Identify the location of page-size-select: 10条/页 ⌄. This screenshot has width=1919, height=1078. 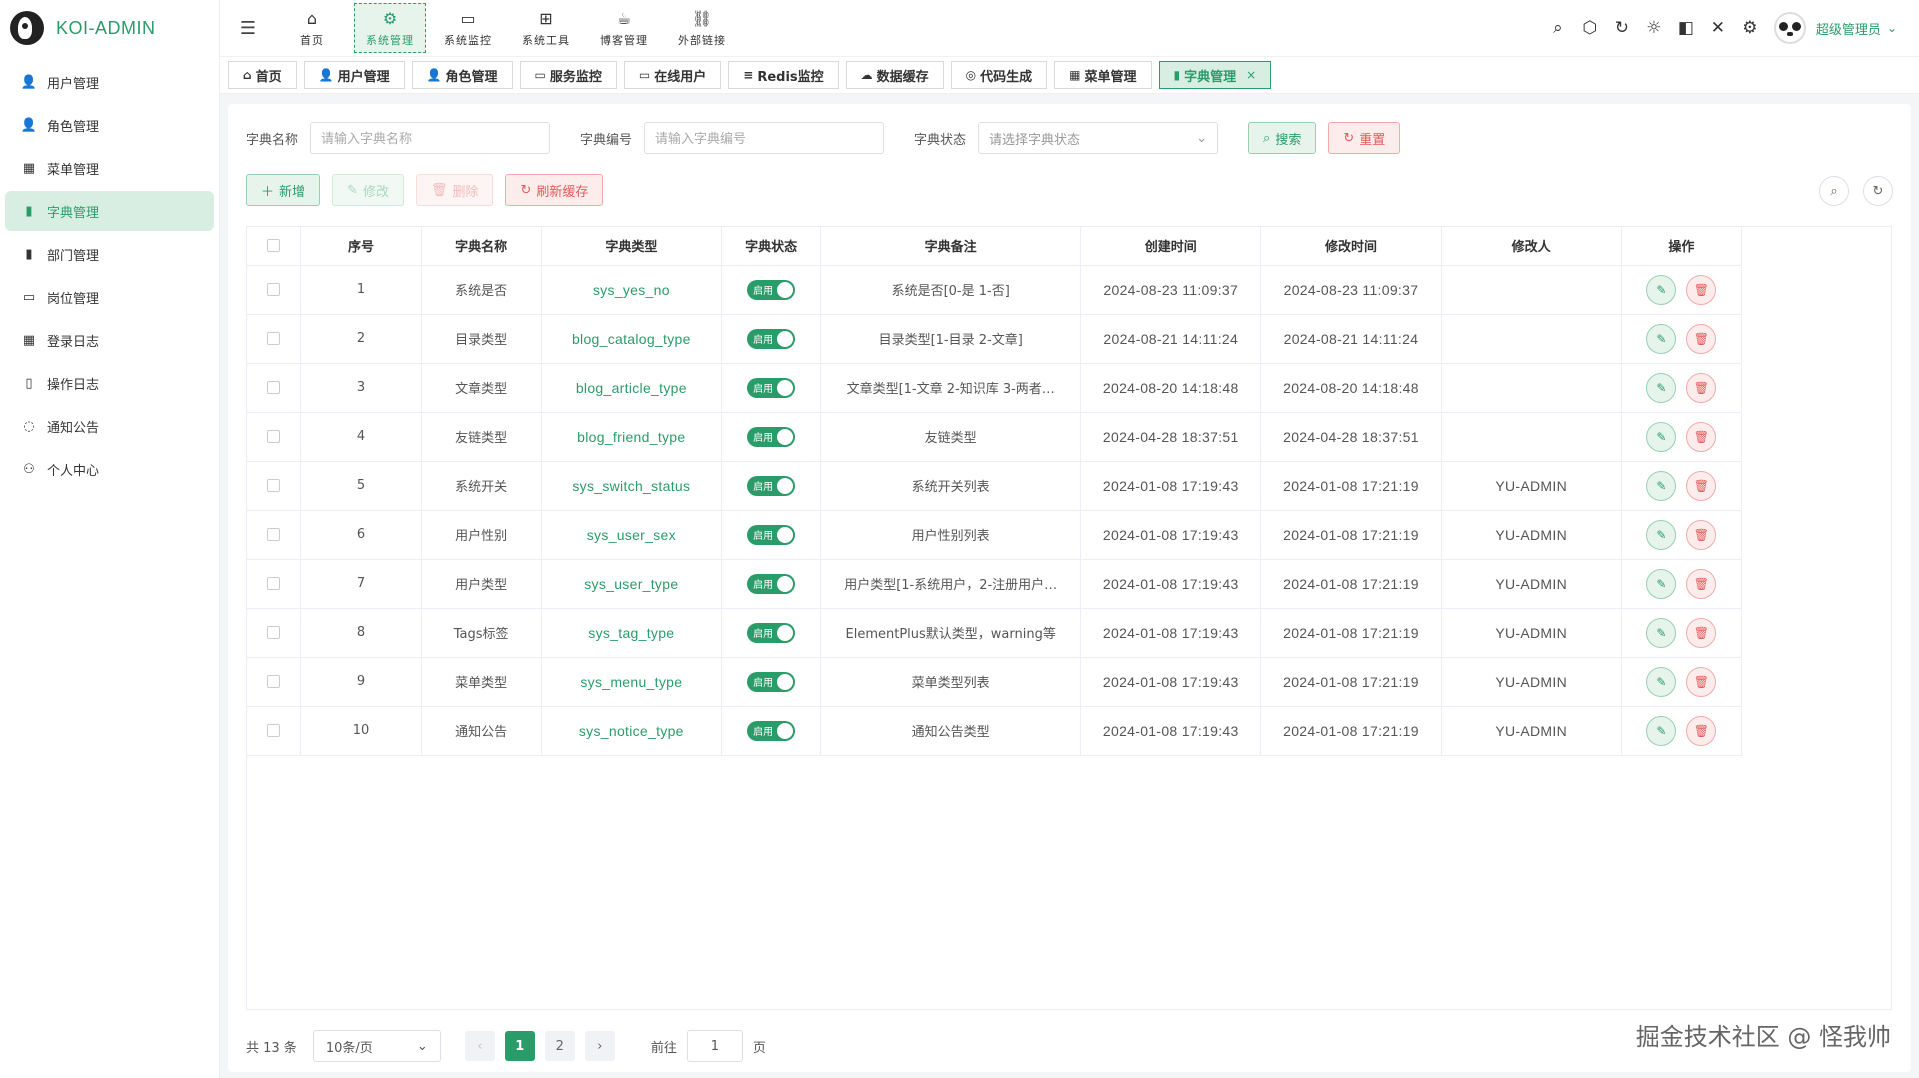
(376, 1046).